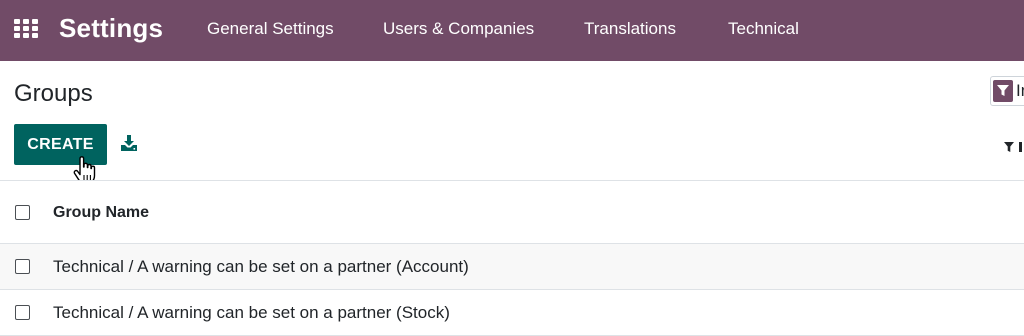 This screenshot has height=336, width=1024. I want to click on select-all-checkbox, so click(22, 212).